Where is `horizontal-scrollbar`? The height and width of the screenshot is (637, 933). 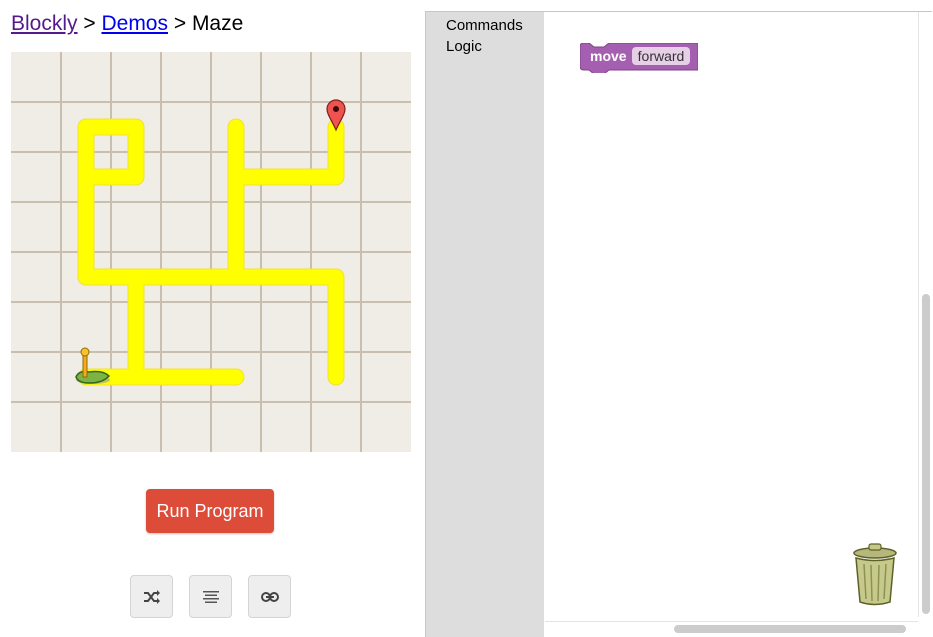 horizontal-scrollbar is located at coordinates (790, 629).